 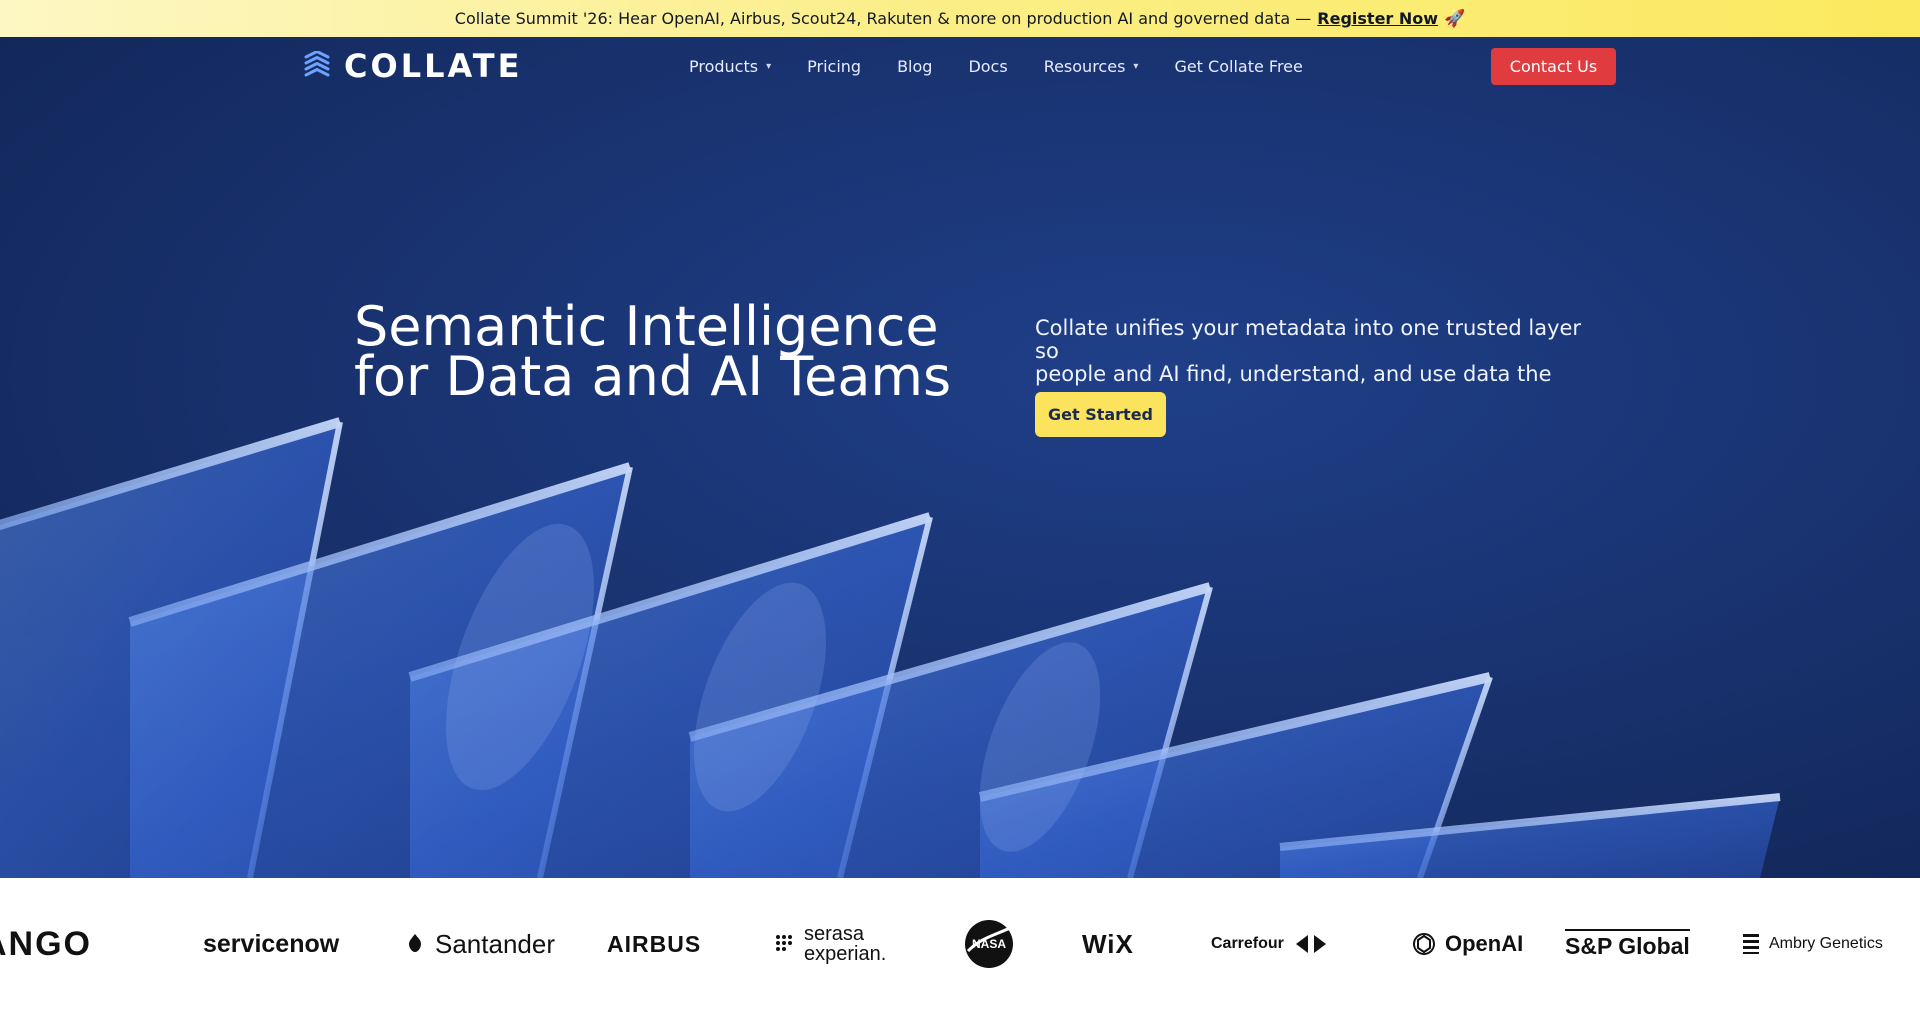 I want to click on logo-santander: Santander, so click(x=479, y=944).